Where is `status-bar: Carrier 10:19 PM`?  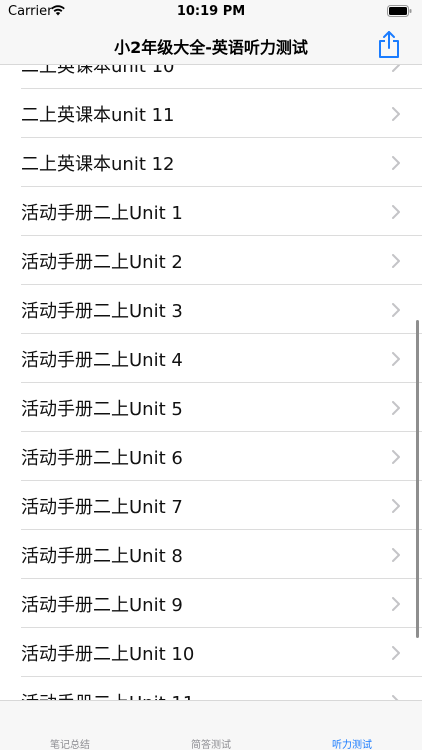
status-bar: Carrier 10:19 PM is located at coordinates (211, 12).